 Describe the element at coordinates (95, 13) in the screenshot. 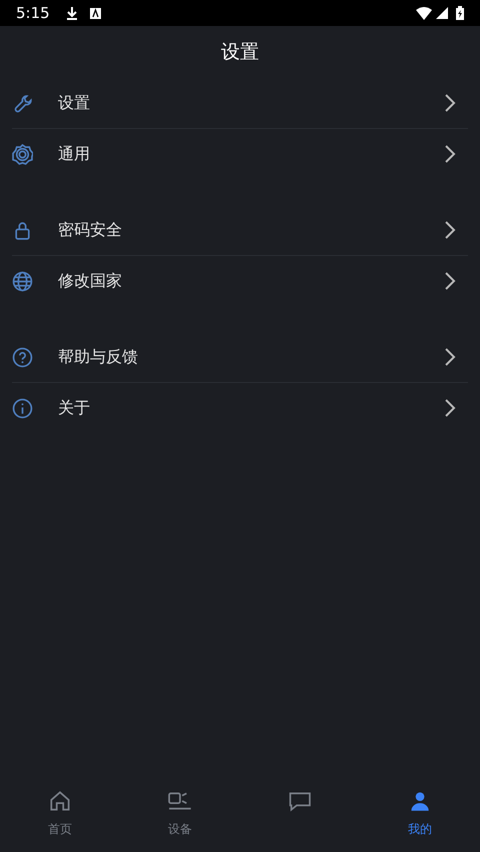

I see `notification-icon` at that location.